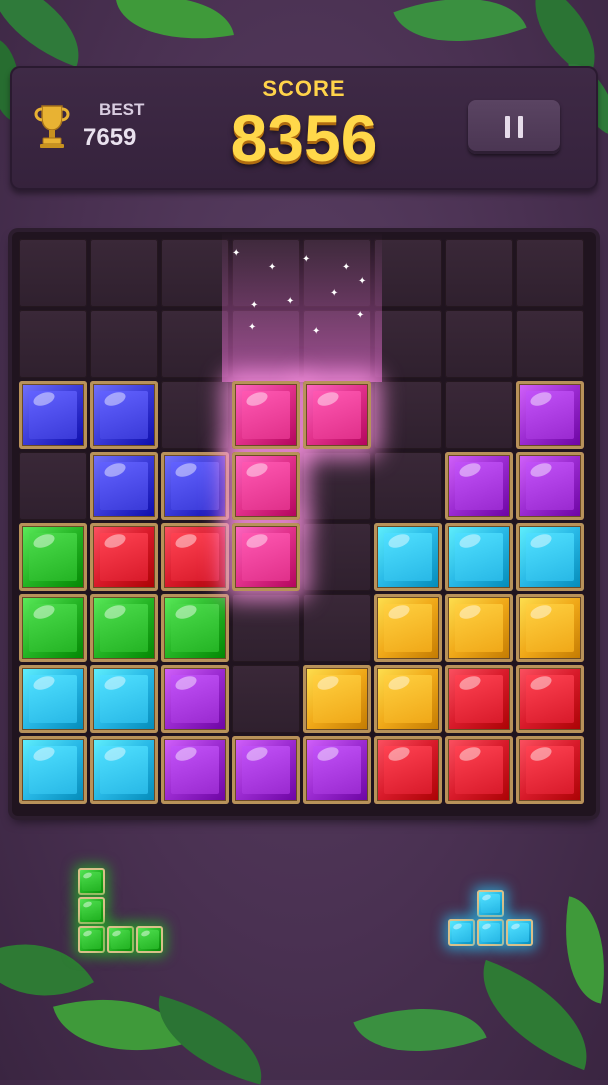 Image resolution: width=608 pixels, height=1085 pixels. I want to click on pause-icon, so click(514, 127).